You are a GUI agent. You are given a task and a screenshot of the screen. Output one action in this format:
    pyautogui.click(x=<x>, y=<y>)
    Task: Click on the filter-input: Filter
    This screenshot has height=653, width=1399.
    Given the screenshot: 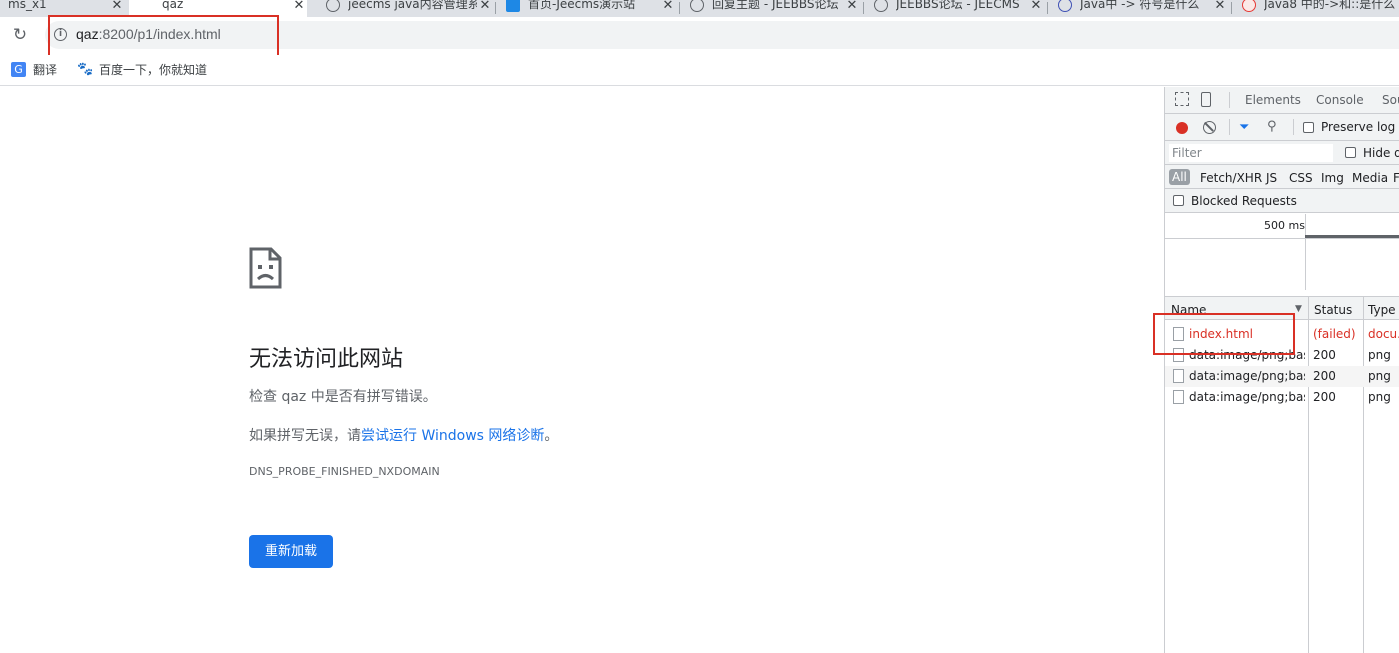 What is the action you would take?
    pyautogui.click(x=1251, y=153)
    